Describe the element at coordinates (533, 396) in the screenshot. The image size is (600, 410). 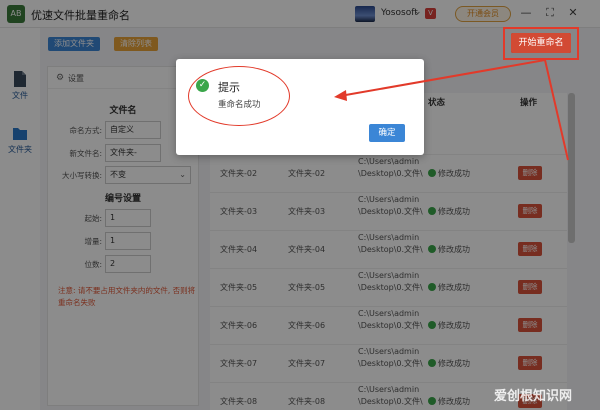
I see `watermark: 爱创根知识网` at that location.